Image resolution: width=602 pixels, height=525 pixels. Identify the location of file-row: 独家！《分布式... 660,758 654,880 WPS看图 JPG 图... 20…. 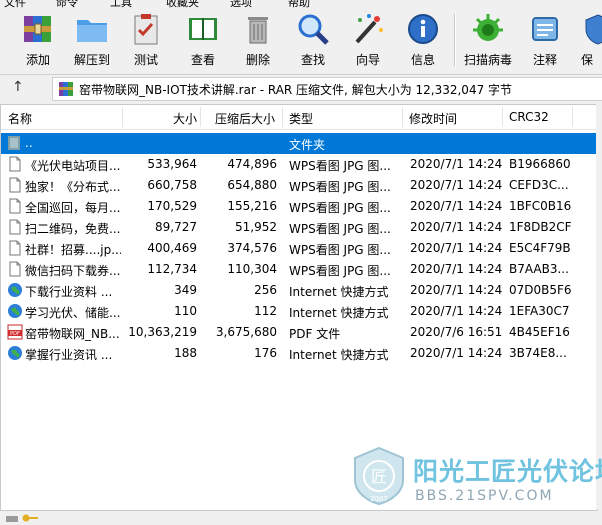
(299, 185).